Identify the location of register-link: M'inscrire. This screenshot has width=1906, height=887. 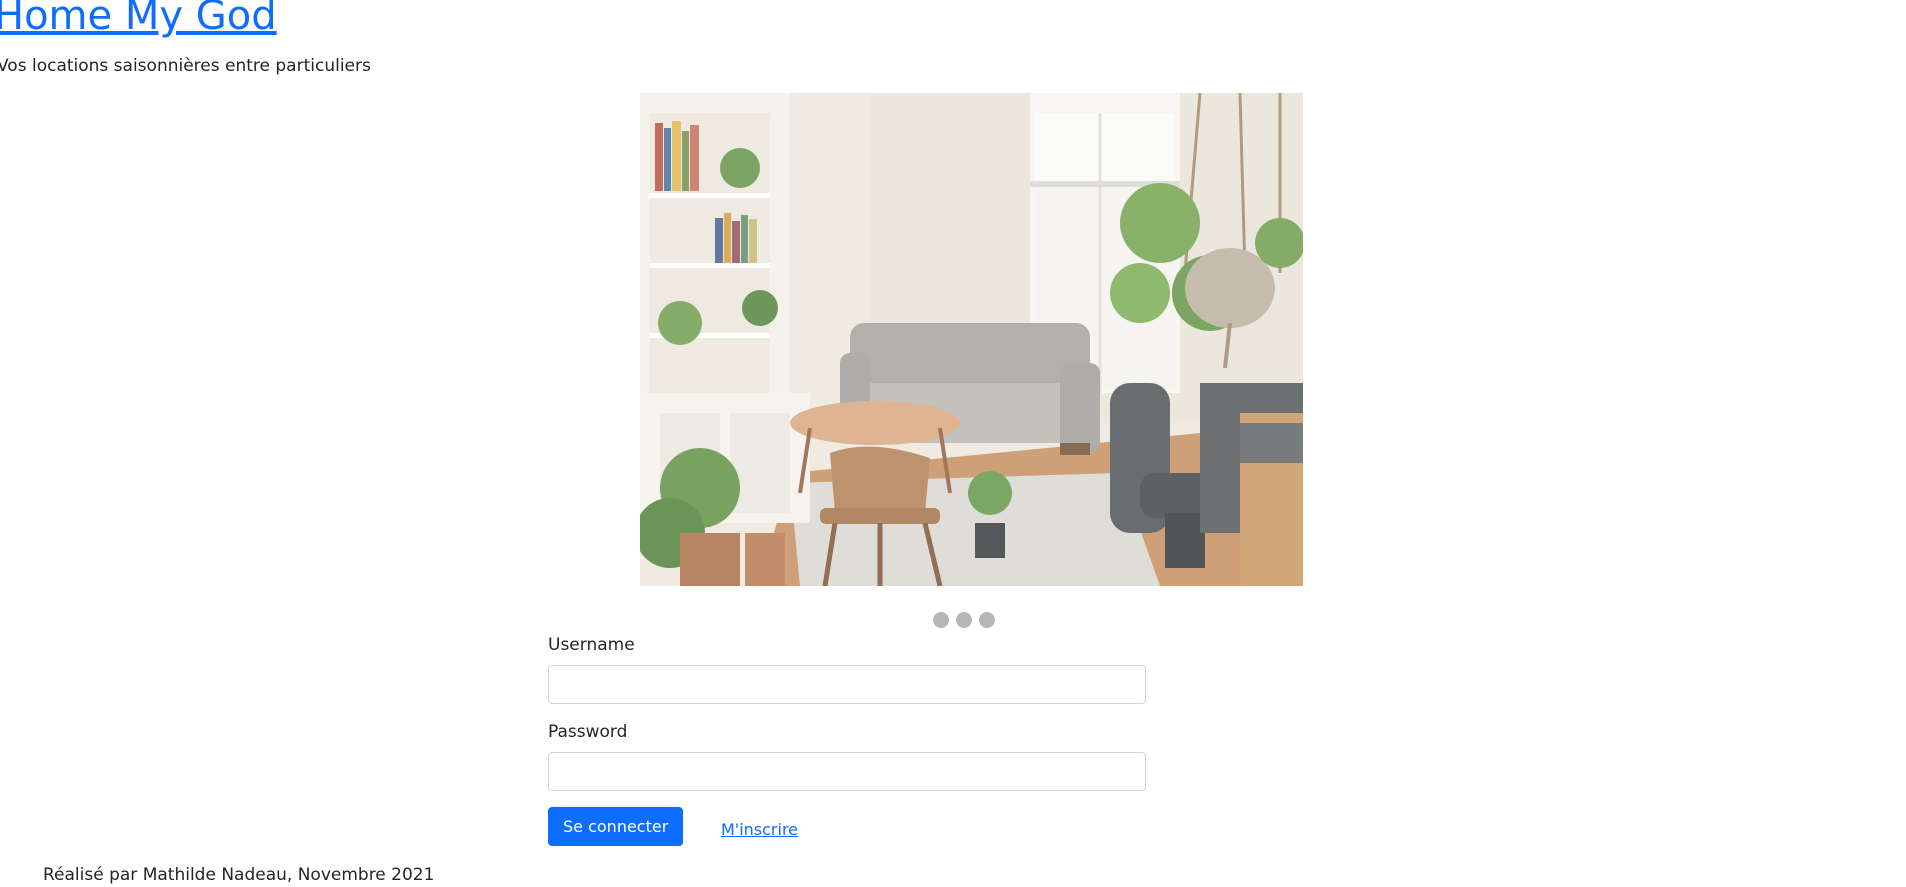
(759, 829).